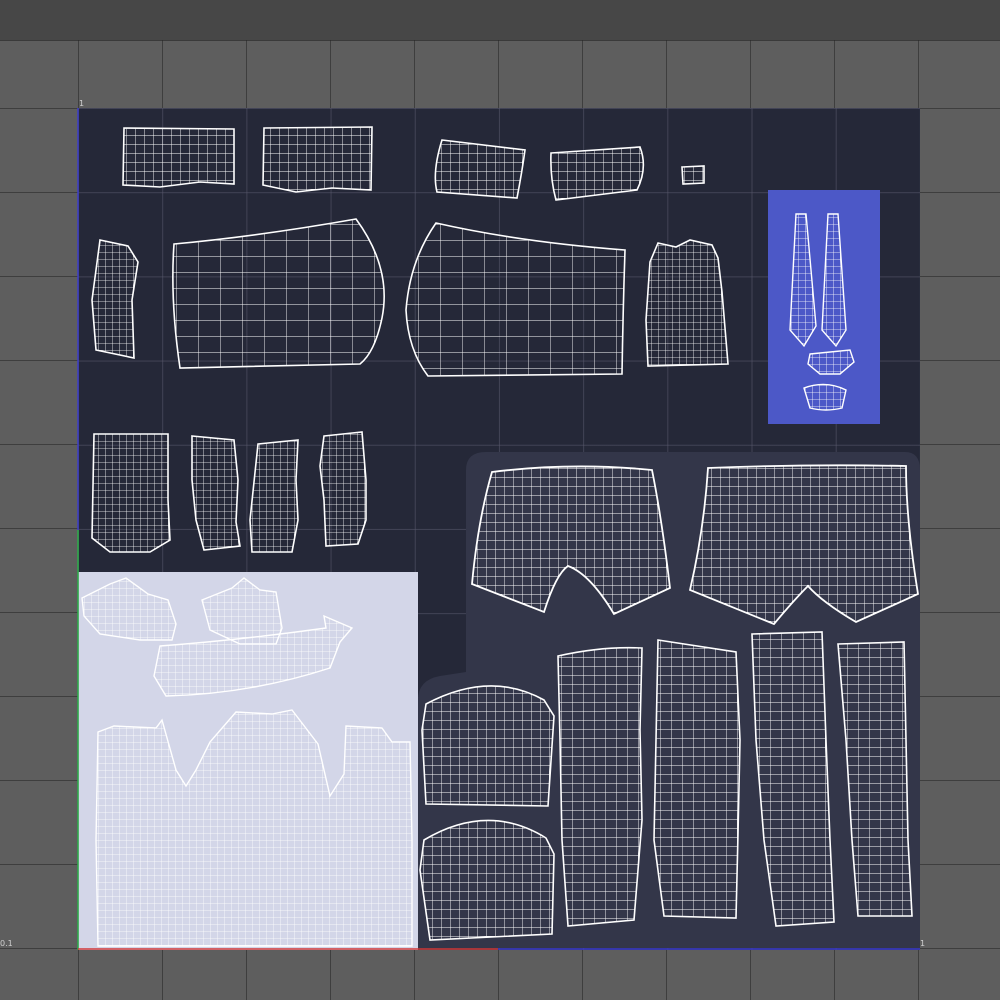 This screenshot has width=1000, height=1000. I want to click on vest-piece, so click(687, 303).